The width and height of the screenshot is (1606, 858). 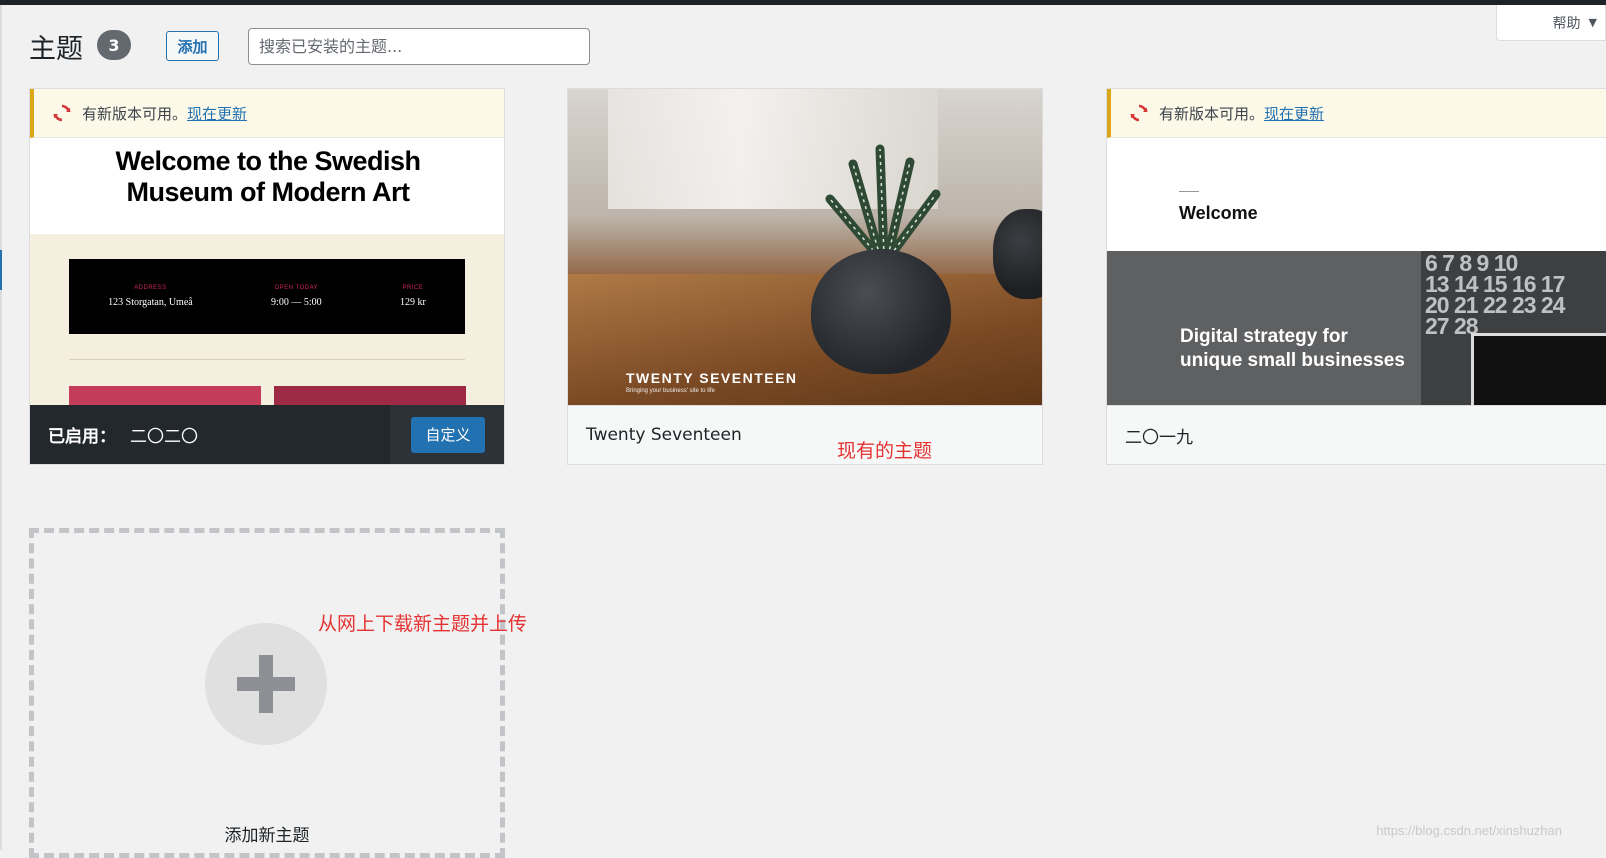 I want to click on screenshot-headline-line-2: Museum of Modern Art, so click(x=268, y=192).